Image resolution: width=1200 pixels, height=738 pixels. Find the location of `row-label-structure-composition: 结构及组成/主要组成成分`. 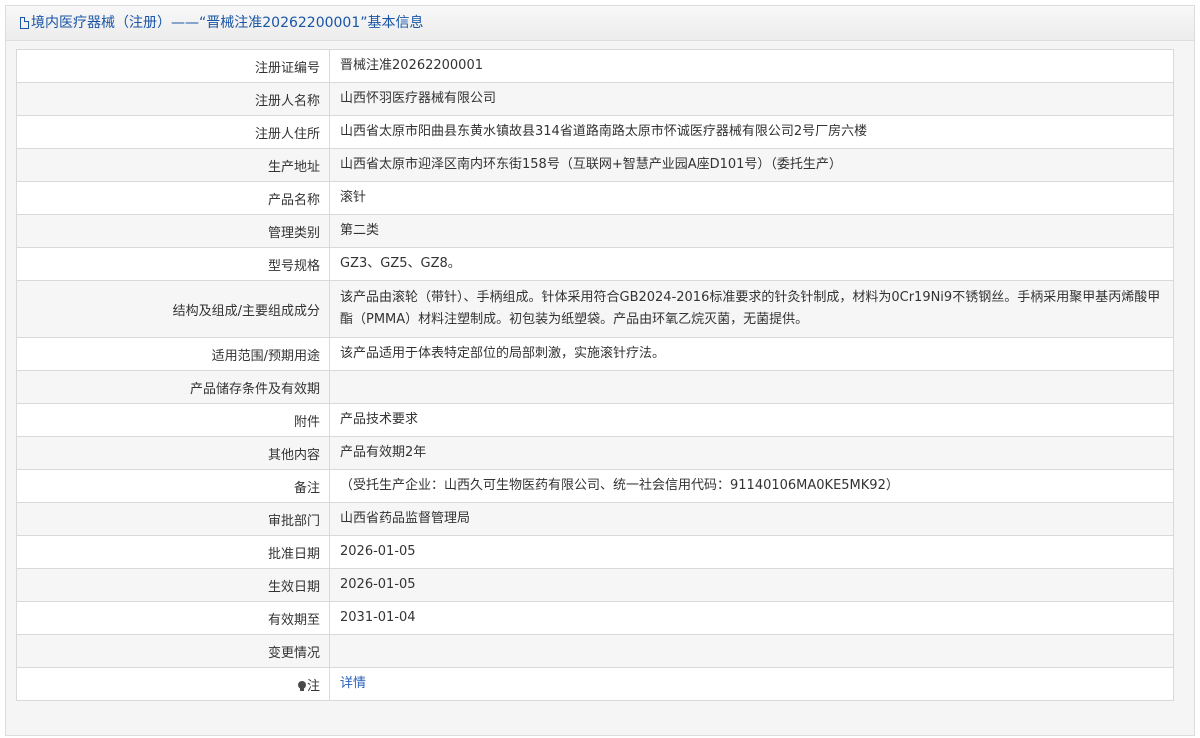

row-label-structure-composition: 结构及组成/主要组成成分 is located at coordinates (173, 309).